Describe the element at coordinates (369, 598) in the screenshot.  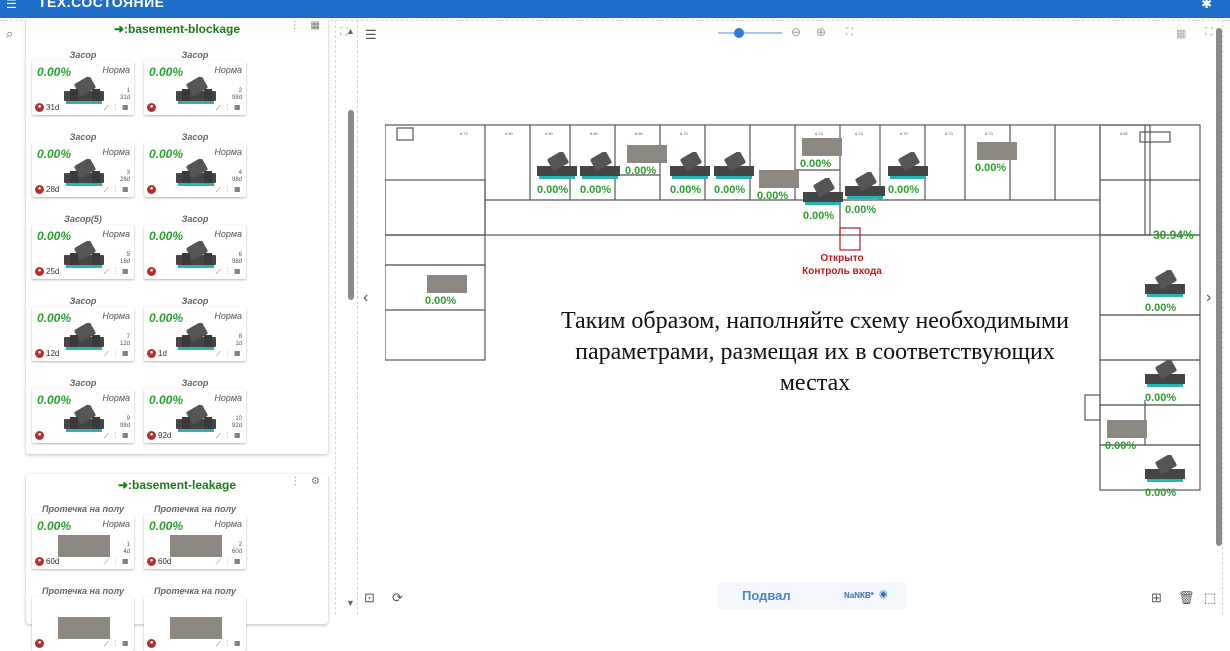
I see `center-icon: ⊡` at that location.